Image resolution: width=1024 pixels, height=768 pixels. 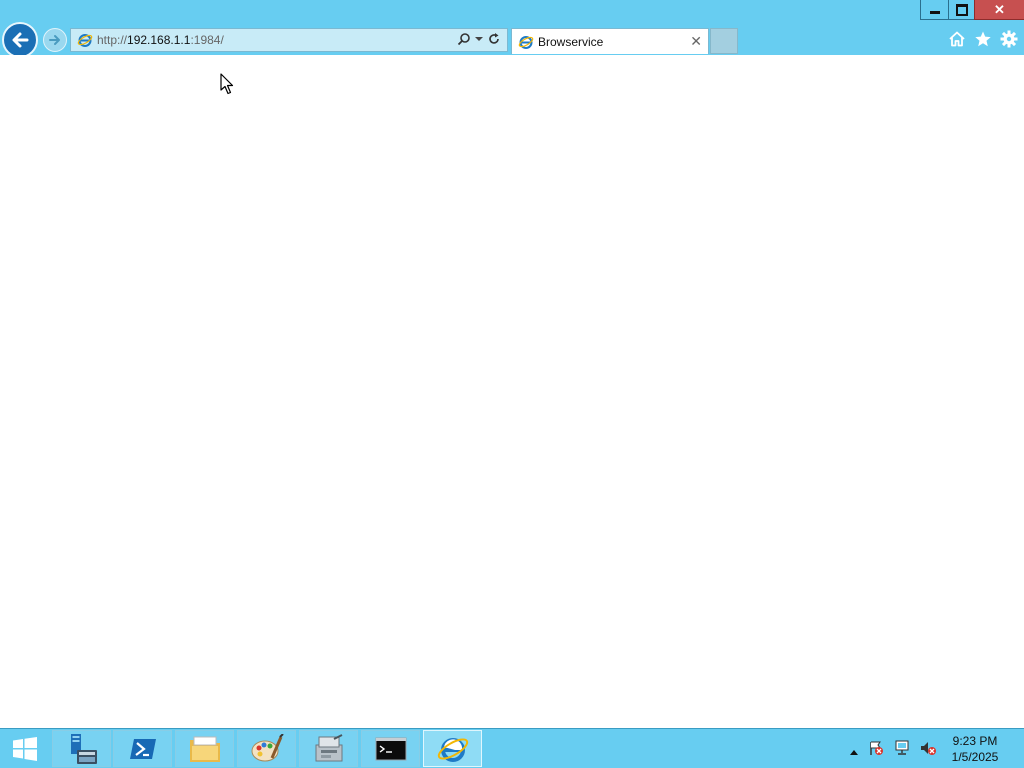 What do you see at coordinates (610, 41) in the screenshot?
I see `tab-browservice: Browservice ✕` at bounding box center [610, 41].